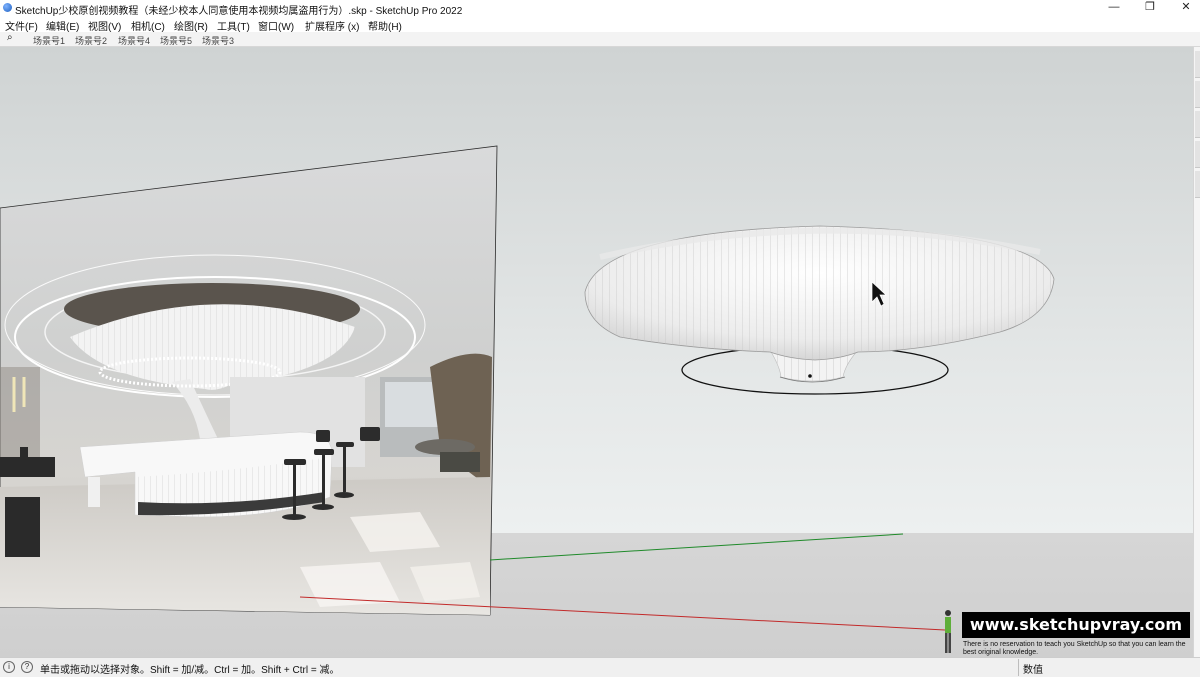  Describe the element at coordinates (1076, 625) in the screenshot. I see `watermark-url: www.sketchupvray.com` at that location.